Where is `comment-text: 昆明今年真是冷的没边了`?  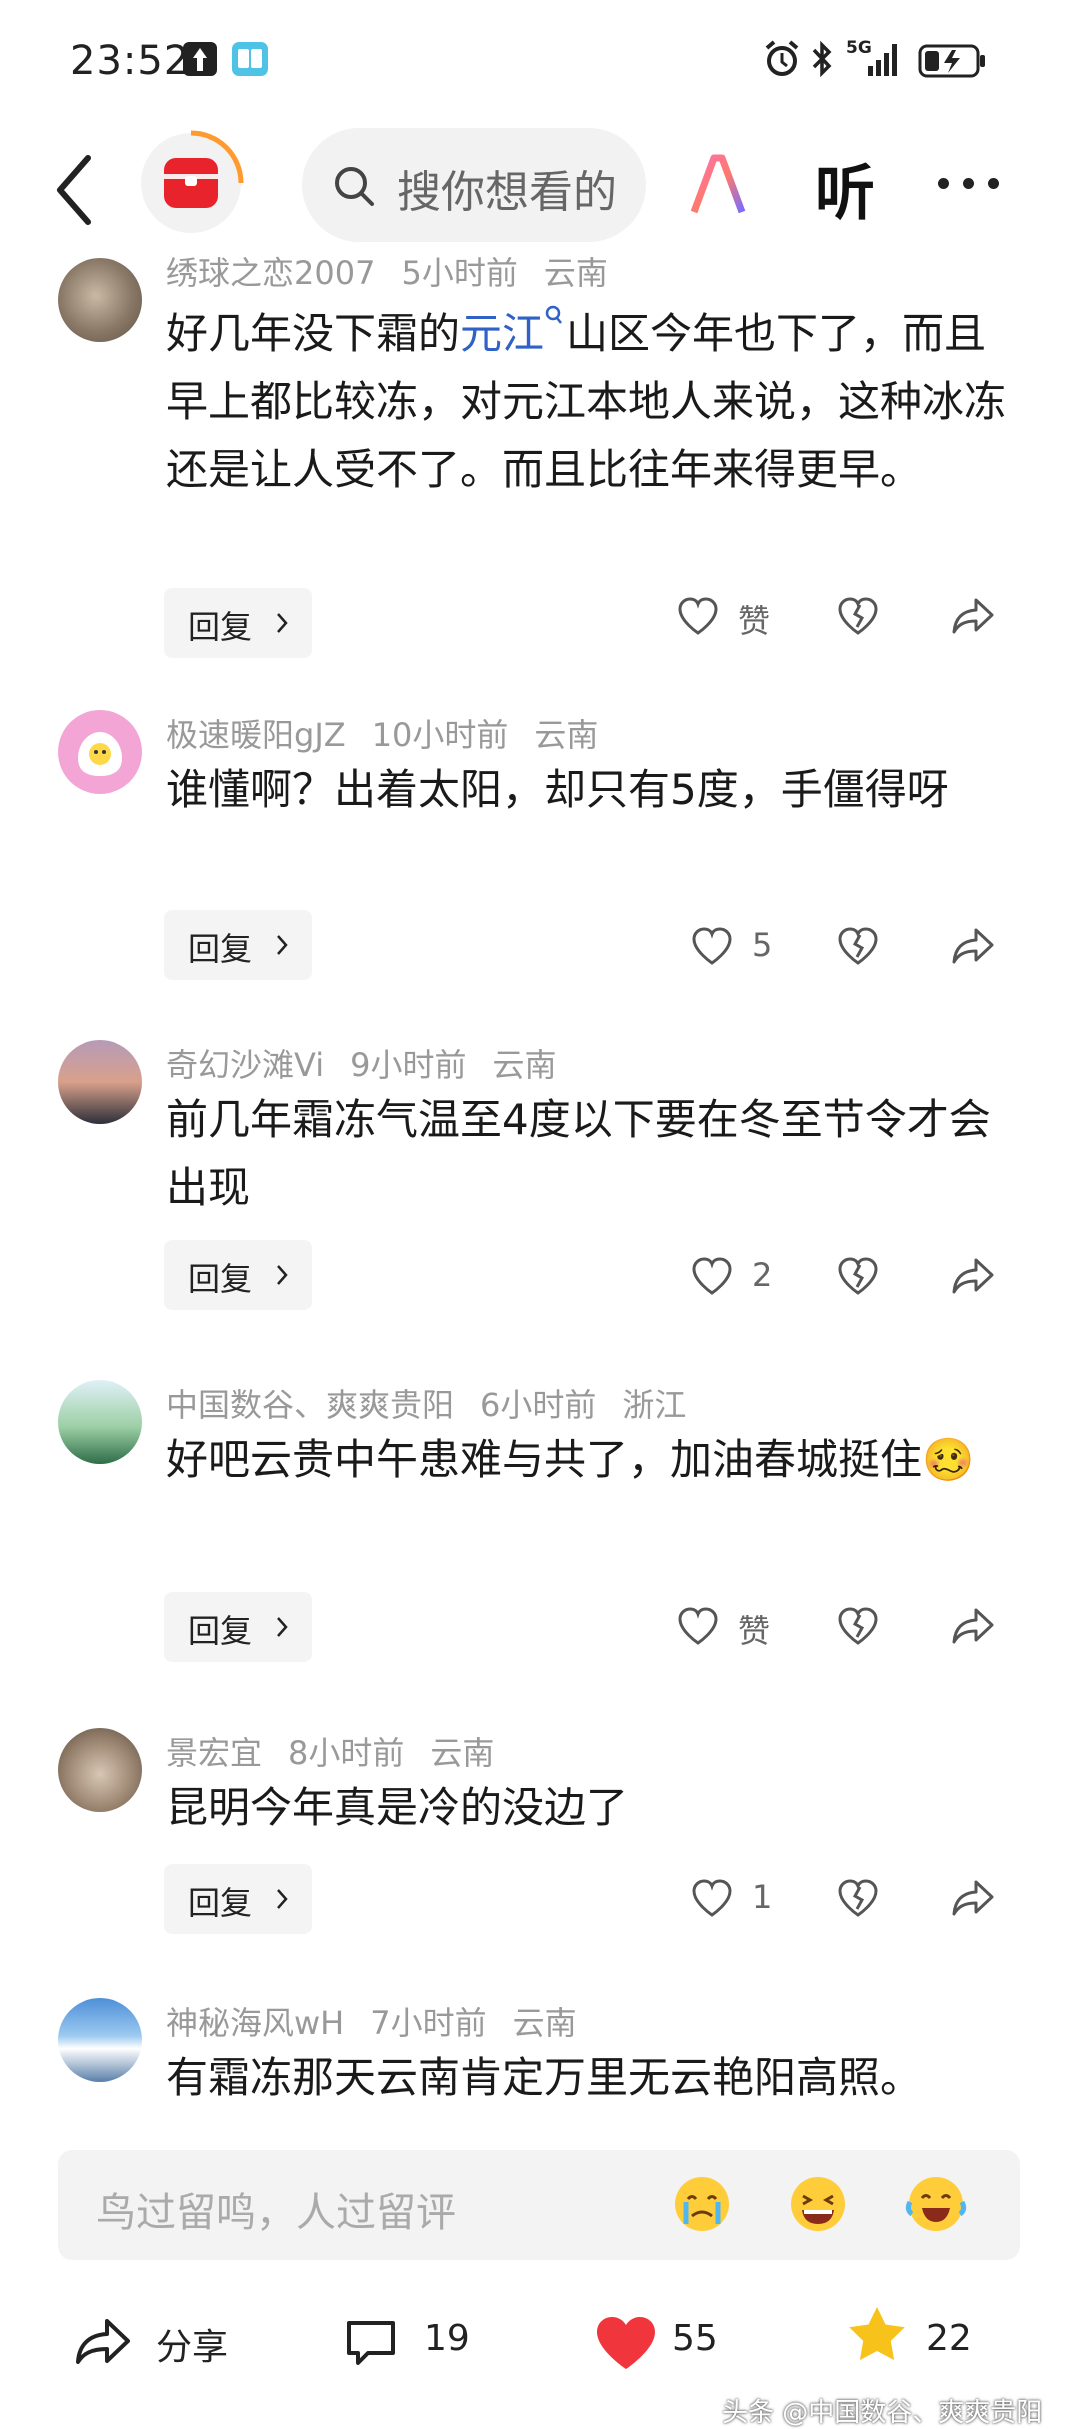 comment-text: 昆明今年真是冷的没边了 is located at coordinates (397, 1807).